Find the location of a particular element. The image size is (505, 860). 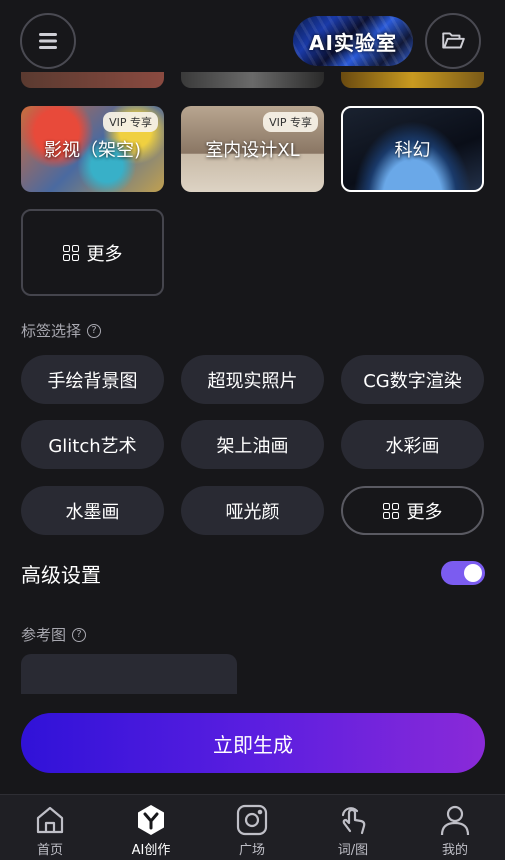

style-card-label: 科幻 is located at coordinates (412, 150).